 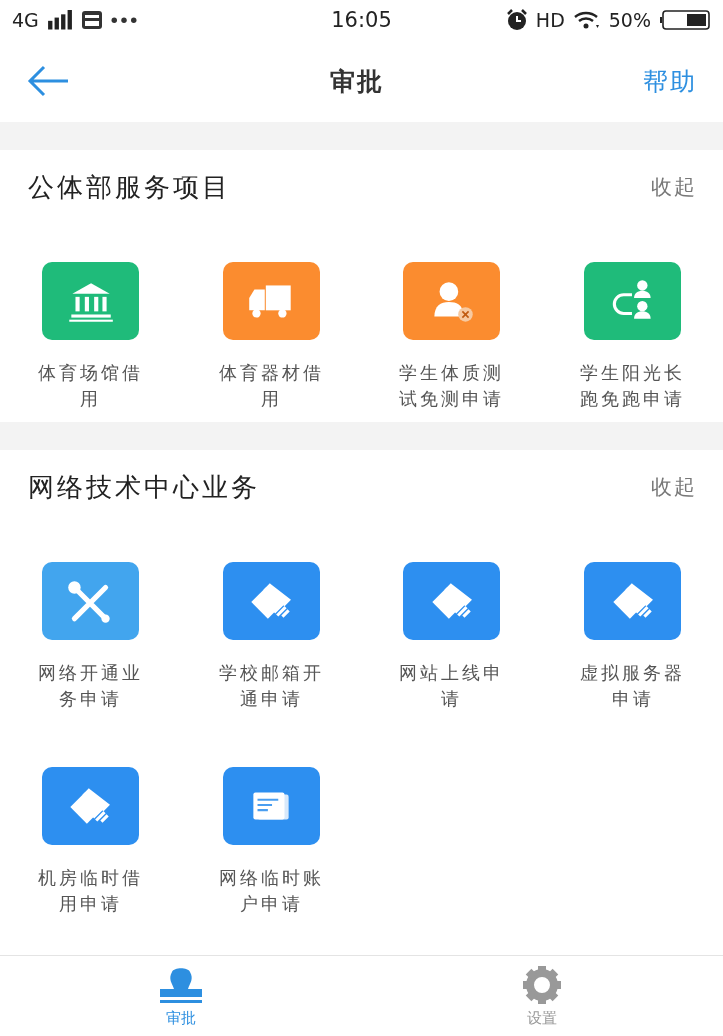 What do you see at coordinates (25, 20) in the screenshot?
I see `network-type: 4G` at bounding box center [25, 20].